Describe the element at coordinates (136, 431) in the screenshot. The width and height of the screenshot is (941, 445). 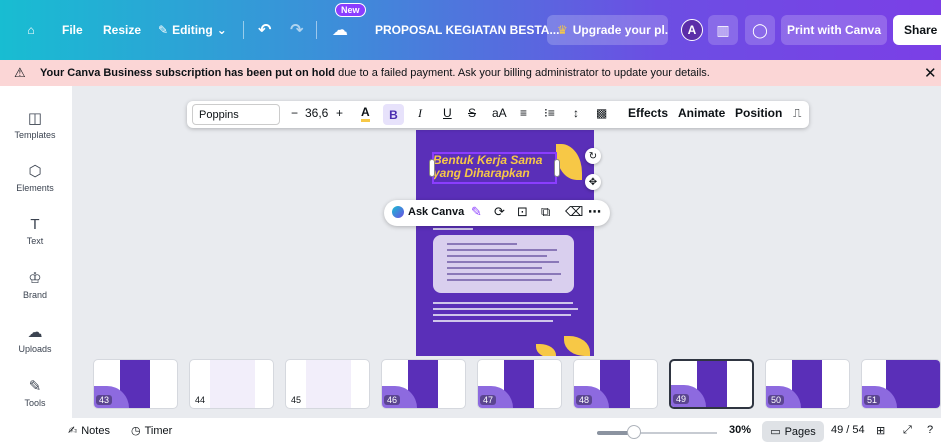
I see `timer-icon: ◷` at that location.